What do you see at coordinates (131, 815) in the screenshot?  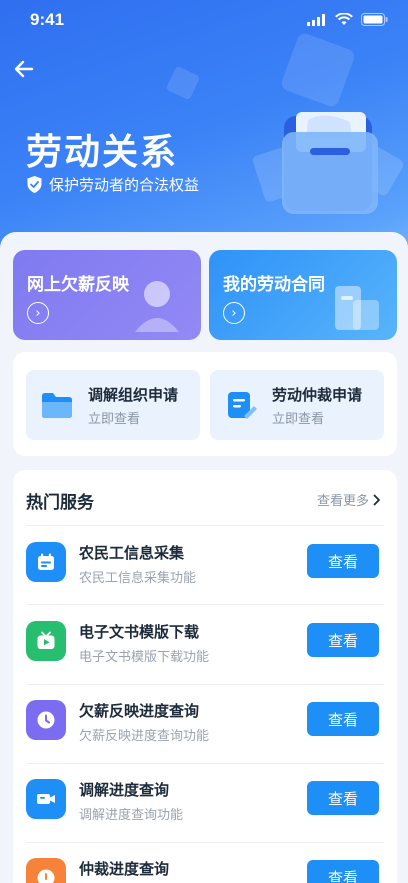 I see `service-desc: 调解进度查询功能` at bounding box center [131, 815].